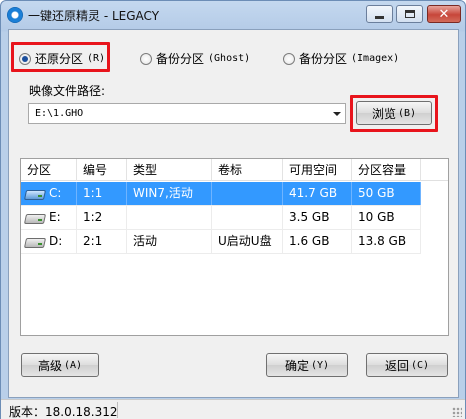 The height and width of the screenshot is (419, 466). I want to click on system-disk-icon, so click(35, 193).